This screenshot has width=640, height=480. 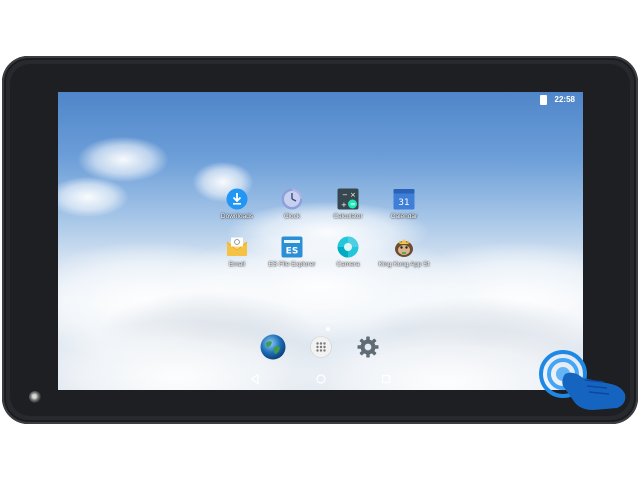 I want to click on calculator-icon: − × + =, so click(x=348, y=199).